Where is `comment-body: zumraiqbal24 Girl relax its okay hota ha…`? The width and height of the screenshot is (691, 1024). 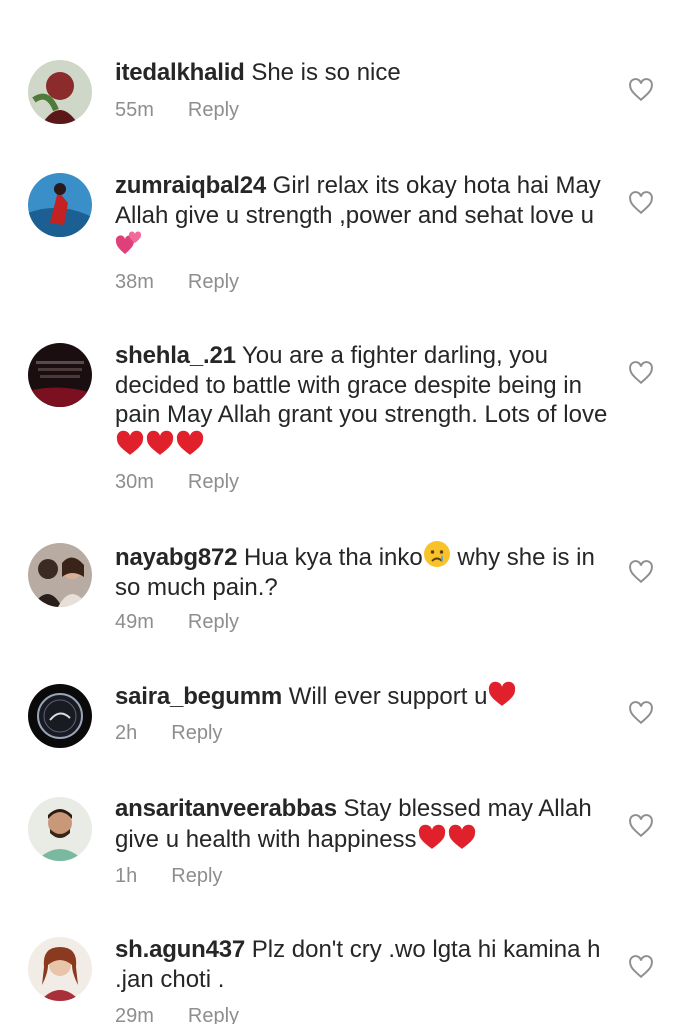 comment-body: zumraiqbal24 Girl relax its okay hota ha… is located at coordinates (365, 216).